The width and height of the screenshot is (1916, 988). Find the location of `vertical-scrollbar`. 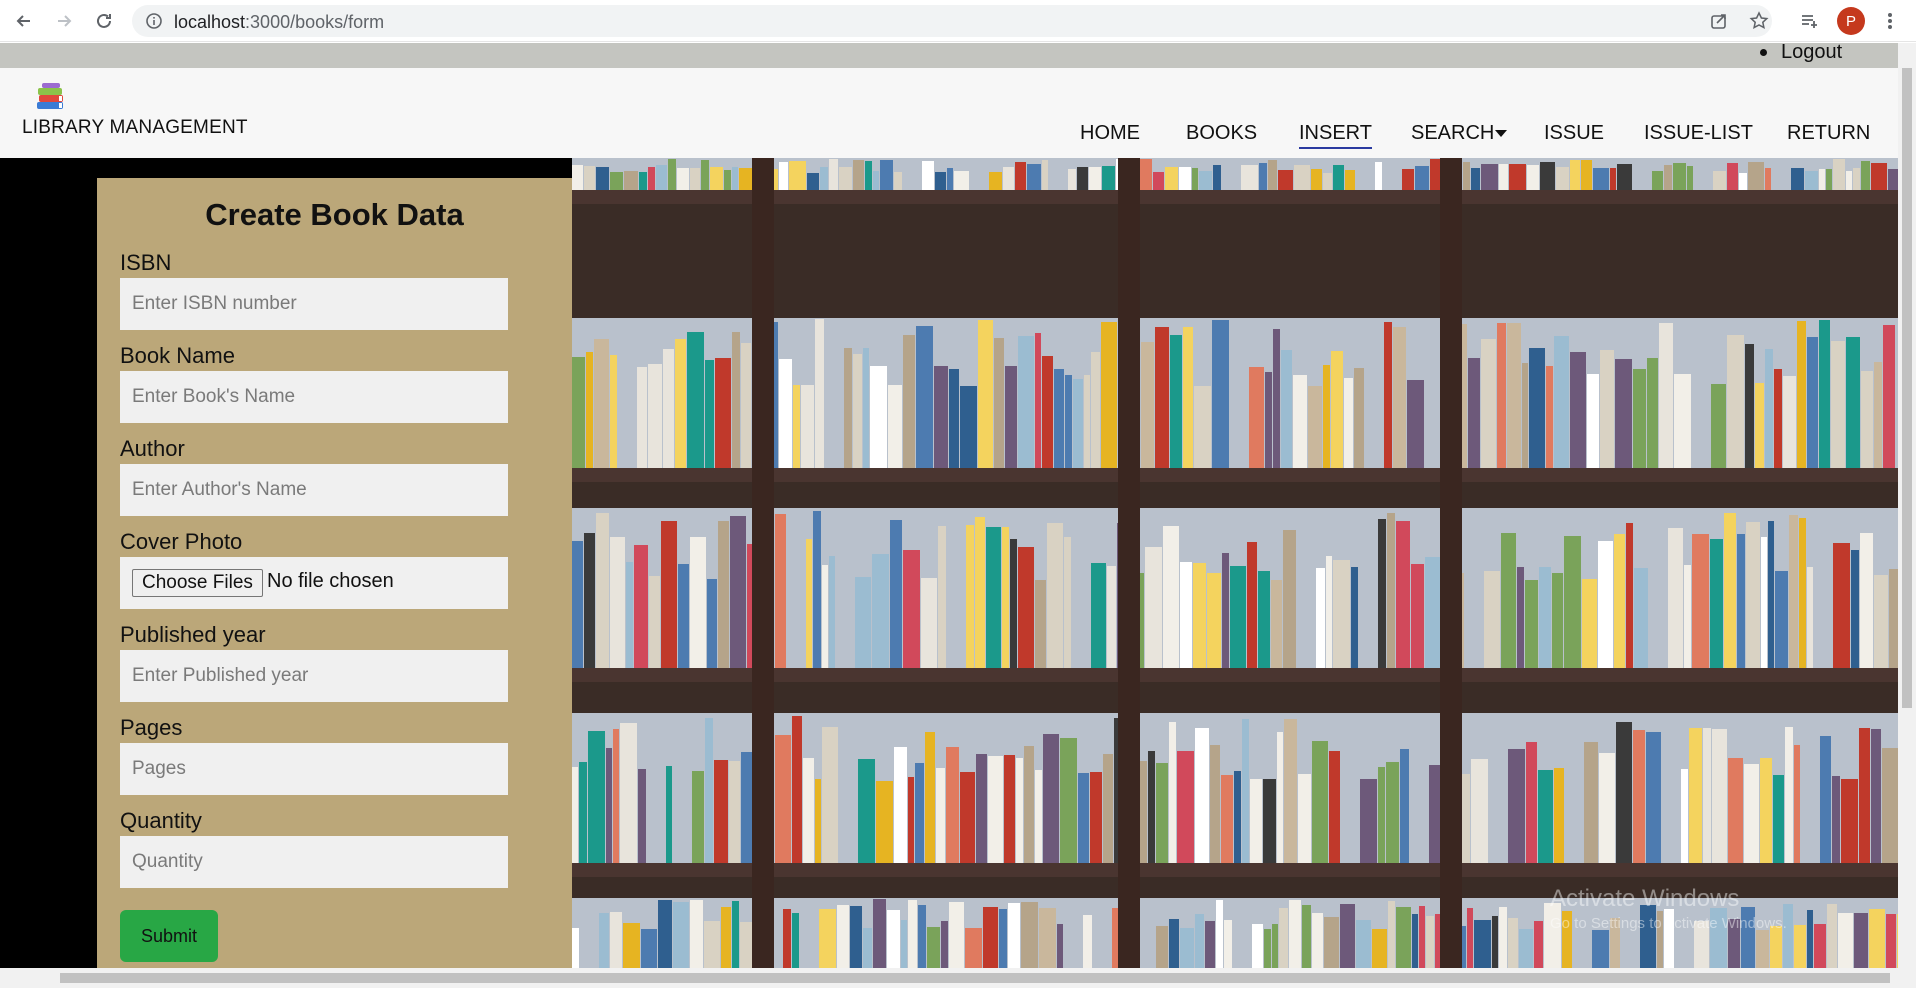

vertical-scrollbar is located at coordinates (1907, 505).